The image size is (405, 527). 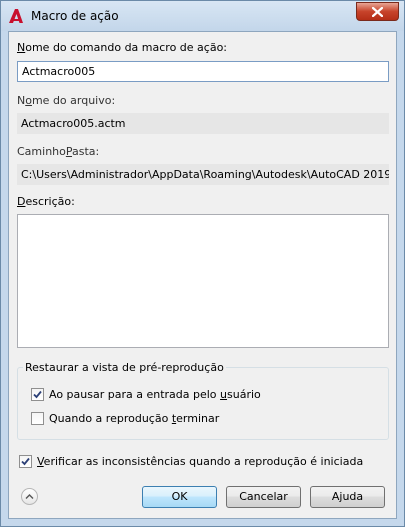 I want to click on cancel-button: Cancelar, so click(x=263, y=497).